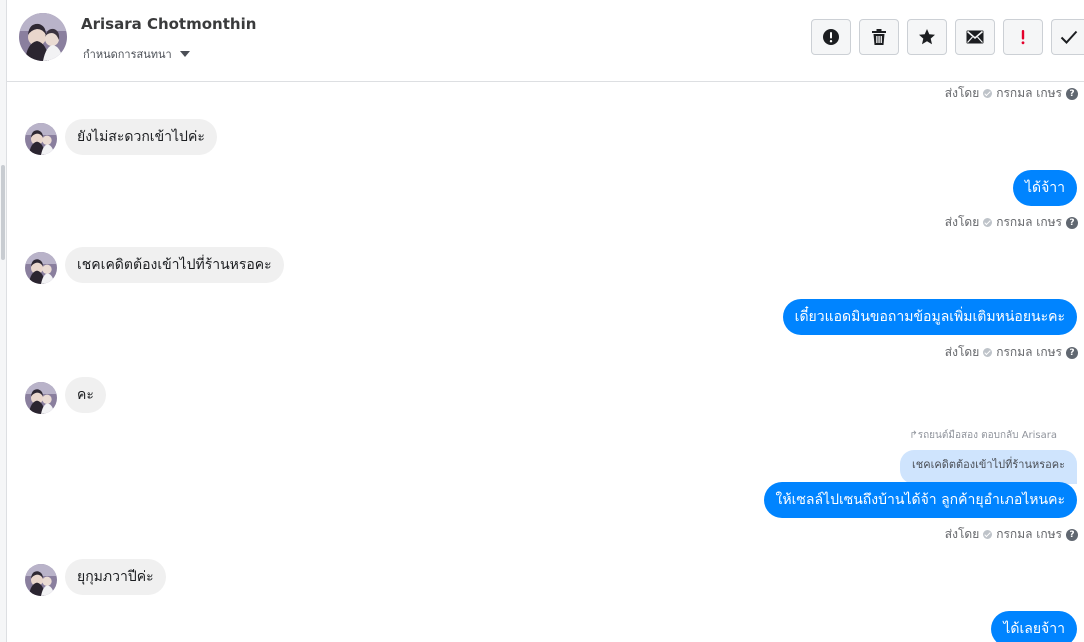  I want to click on delete-button, so click(879, 37).